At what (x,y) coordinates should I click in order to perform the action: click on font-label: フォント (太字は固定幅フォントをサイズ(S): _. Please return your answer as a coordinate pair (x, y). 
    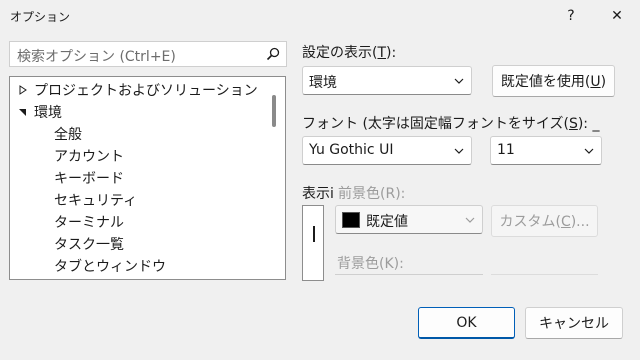
    Looking at the image, I should click on (451, 124).